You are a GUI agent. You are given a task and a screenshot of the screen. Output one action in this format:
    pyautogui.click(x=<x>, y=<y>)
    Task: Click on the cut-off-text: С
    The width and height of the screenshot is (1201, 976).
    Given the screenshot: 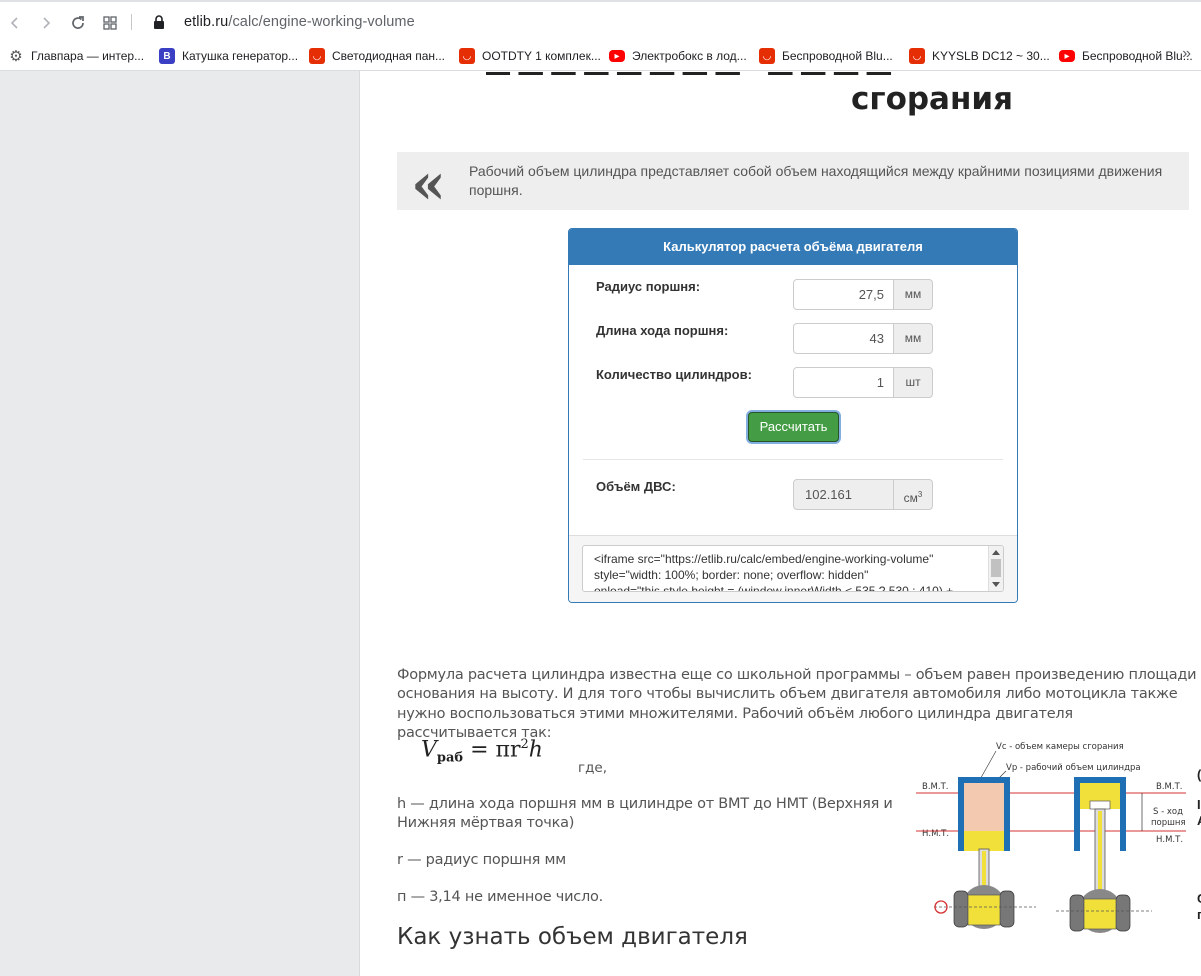 What is the action you would take?
    pyautogui.click(x=1199, y=898)
    